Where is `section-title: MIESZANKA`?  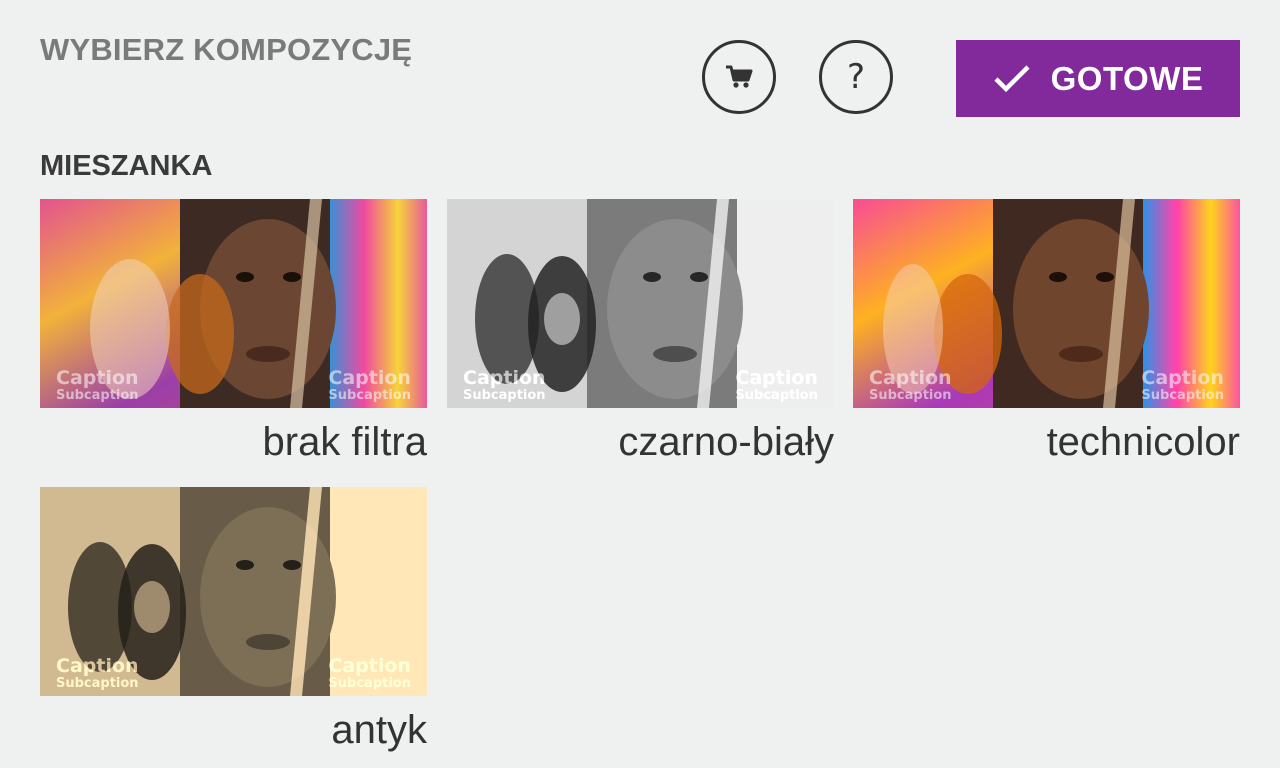
section-title: MIESZANKA is located at coordinates (126, 166).